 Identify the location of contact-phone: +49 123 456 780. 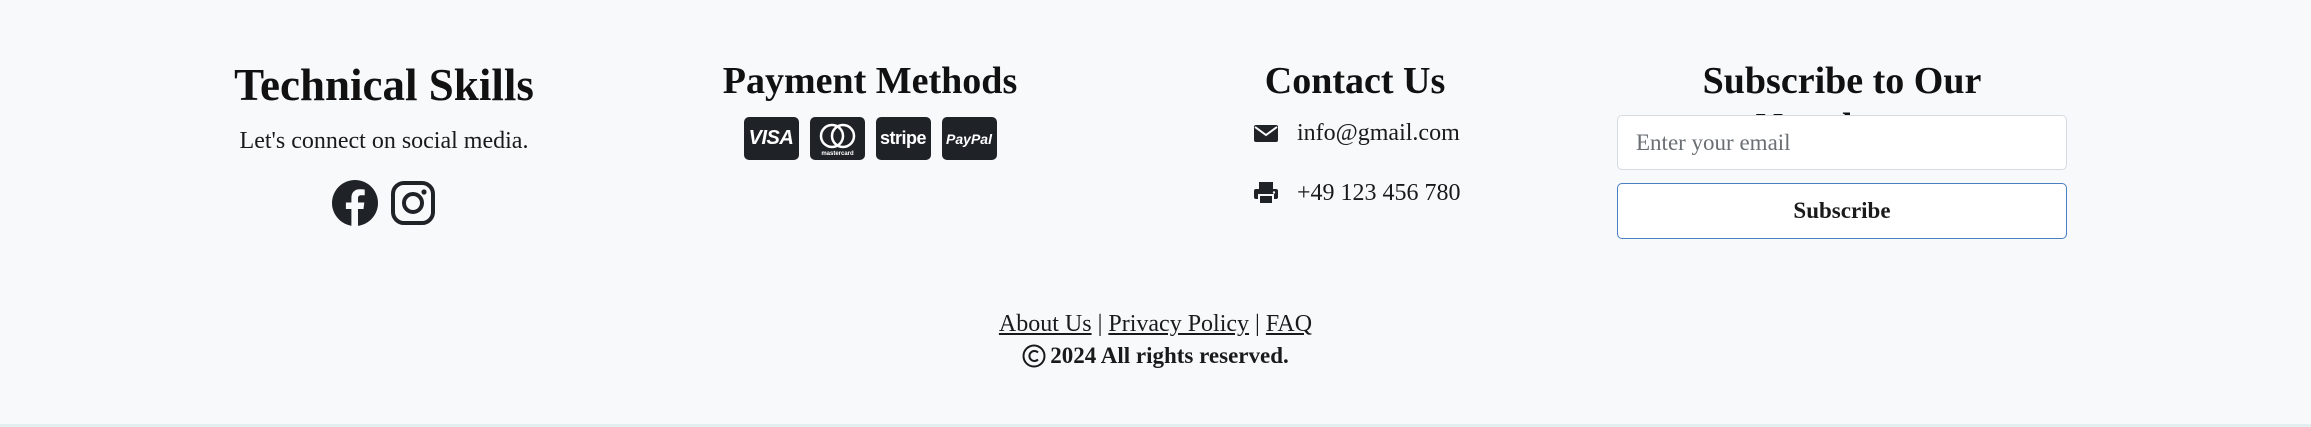
(1379, 193).